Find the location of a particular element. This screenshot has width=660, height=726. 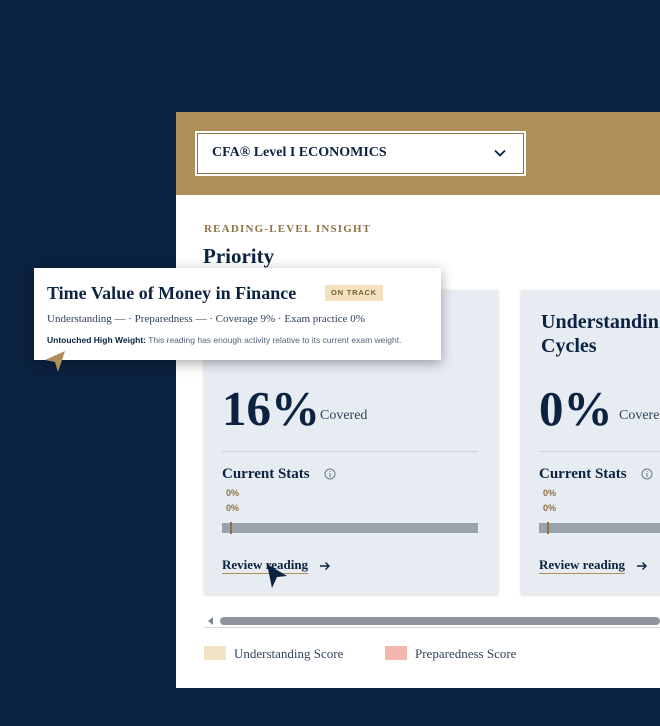

coverage-label: Covered is located at coordinates (344, 415).